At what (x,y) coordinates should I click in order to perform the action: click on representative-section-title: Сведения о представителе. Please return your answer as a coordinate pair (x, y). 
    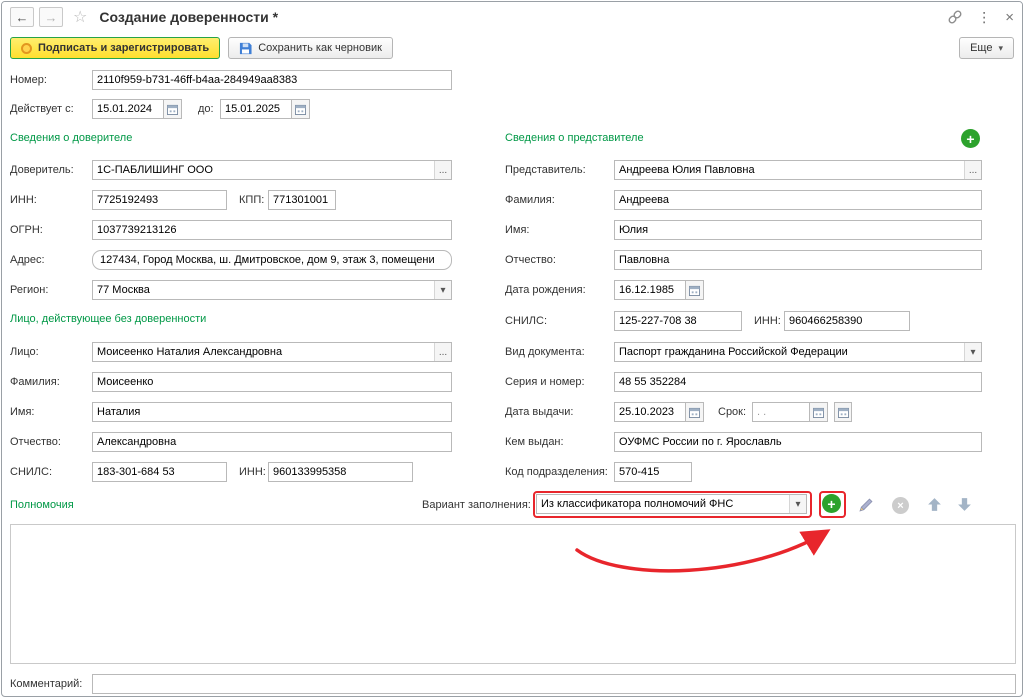
    Looking at the image, I should click on (574, 138).